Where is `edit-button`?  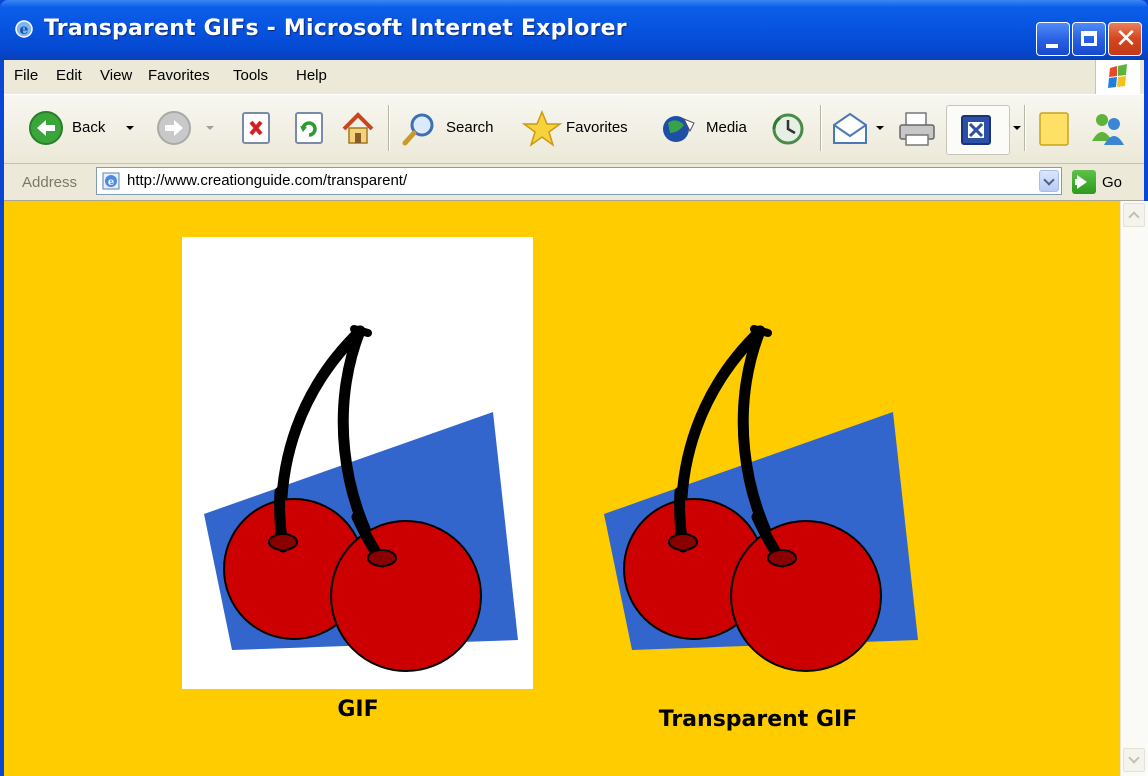
edit-button is located at coordinates (978, 130).